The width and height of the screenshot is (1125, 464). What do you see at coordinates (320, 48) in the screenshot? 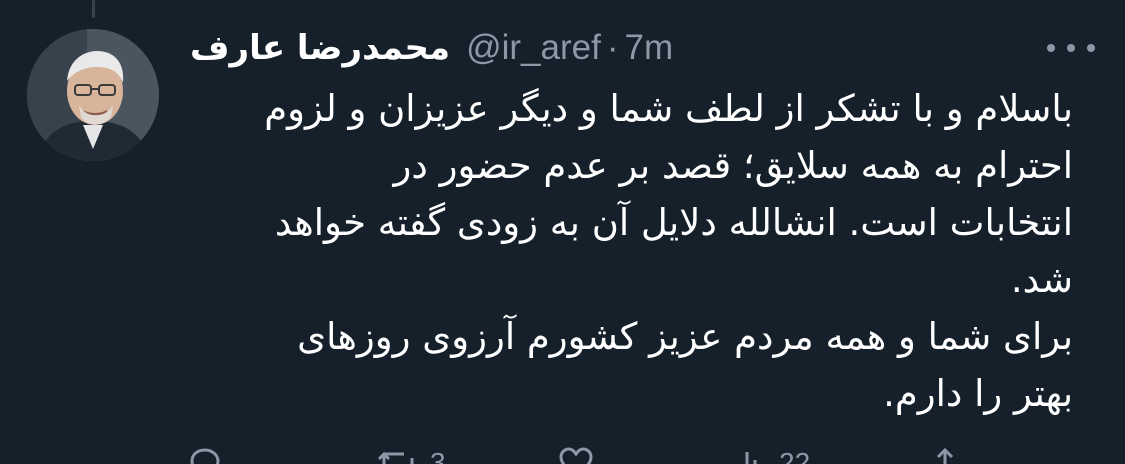
I see `display-name: محمدرضا عارف` at bounding box center [320, 48].